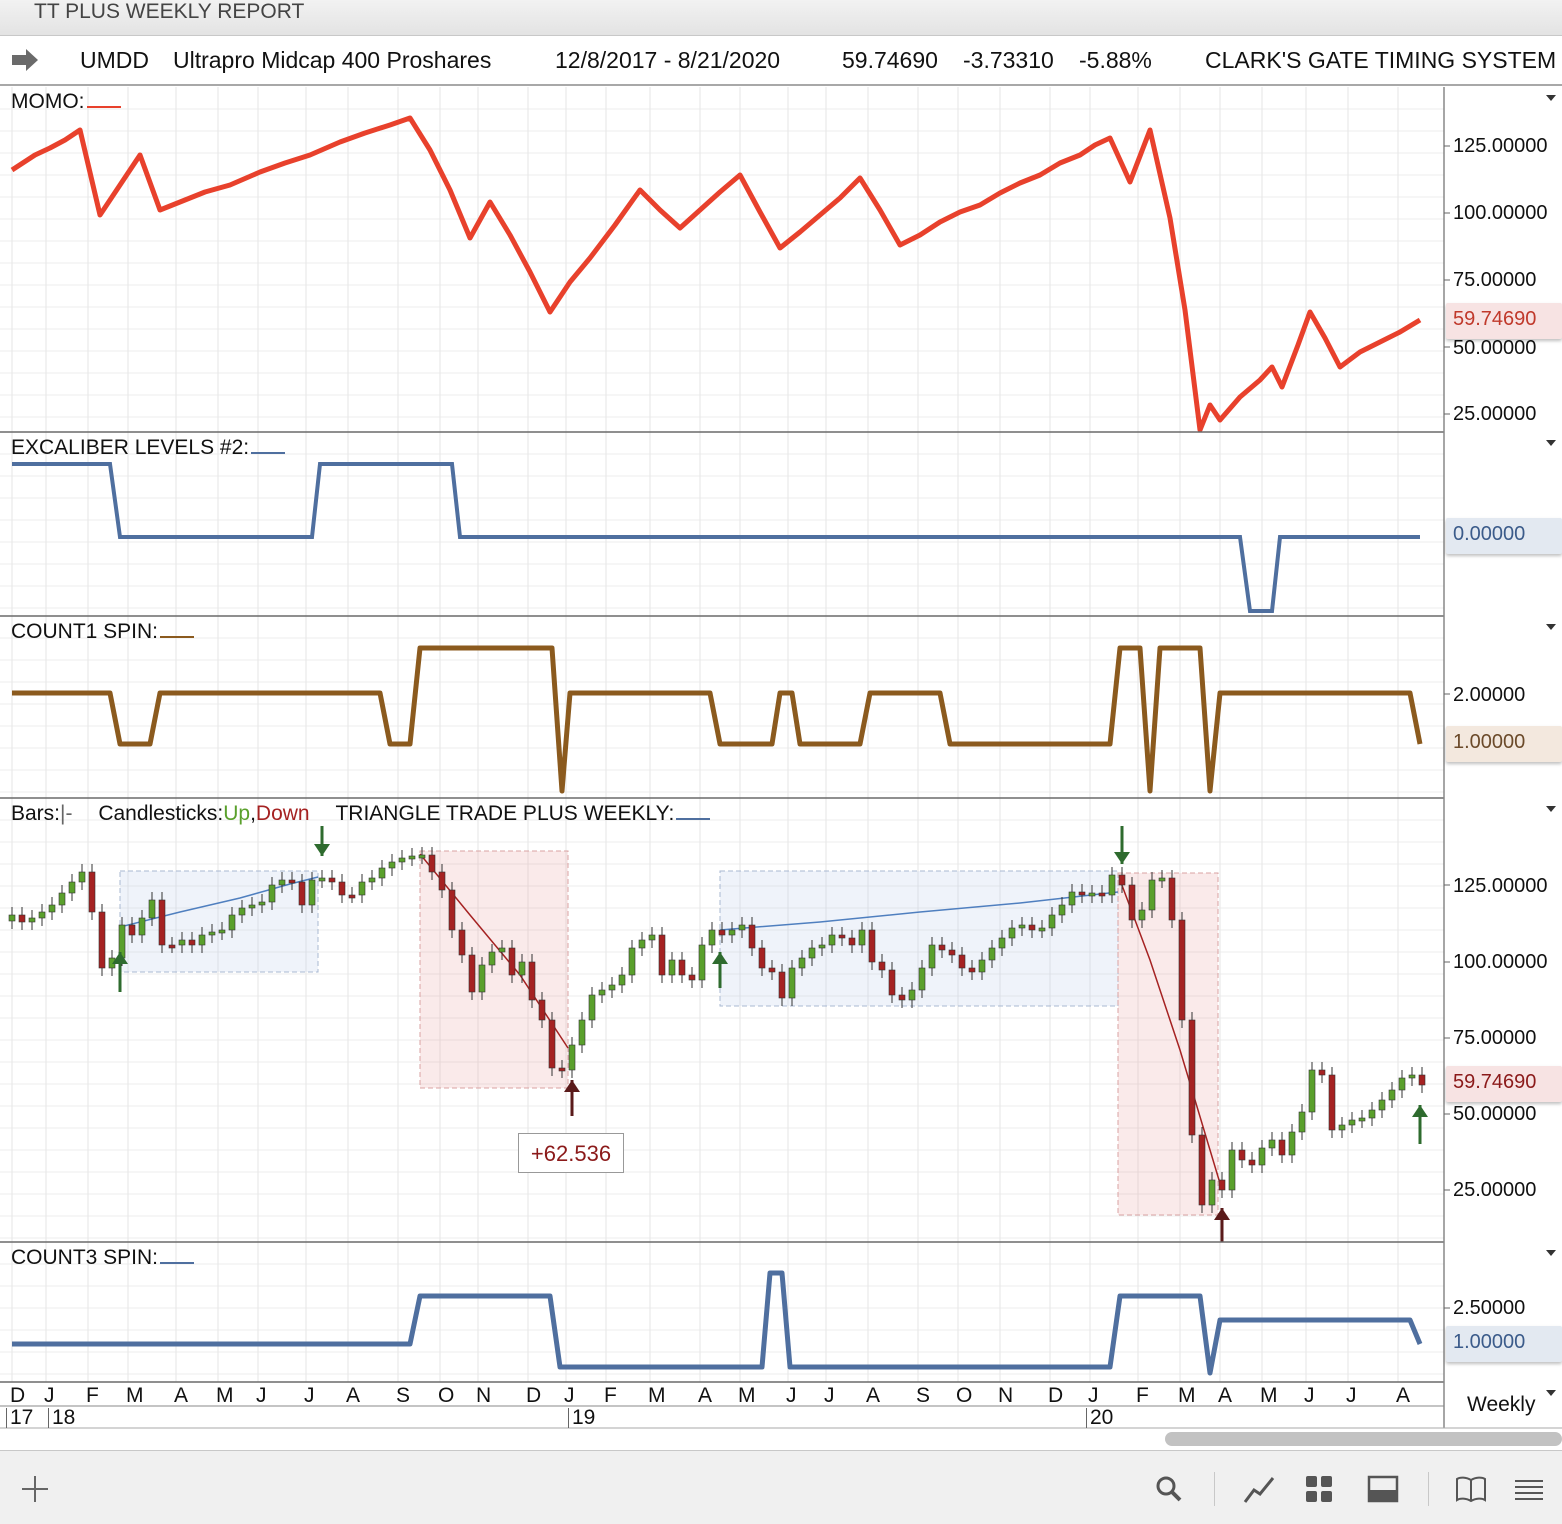  What do you see at coordinates (148, 448) in the screenshot?
I see `excaliber-label: EXCALIBER LEVELS #2:` at bounding box center [148, 448].